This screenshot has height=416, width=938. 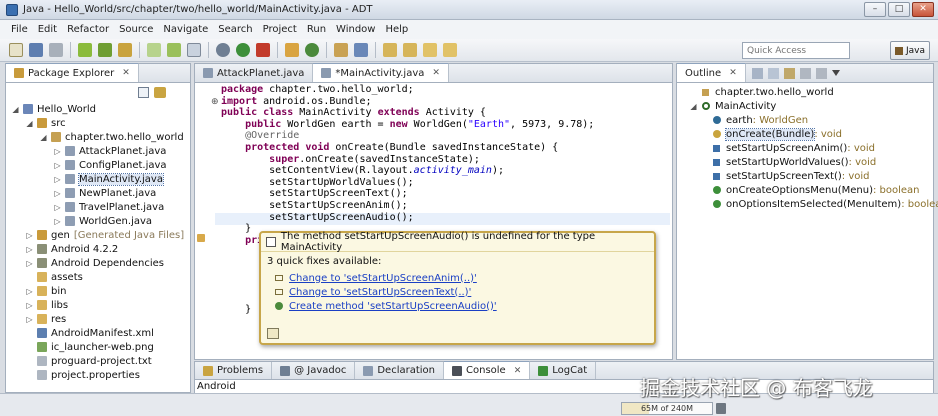 What do you see at coordinates (98, 263) in the screenshot?
I see `tree-item: ▷ Android Dependencies` at bounding box center [98, 263].